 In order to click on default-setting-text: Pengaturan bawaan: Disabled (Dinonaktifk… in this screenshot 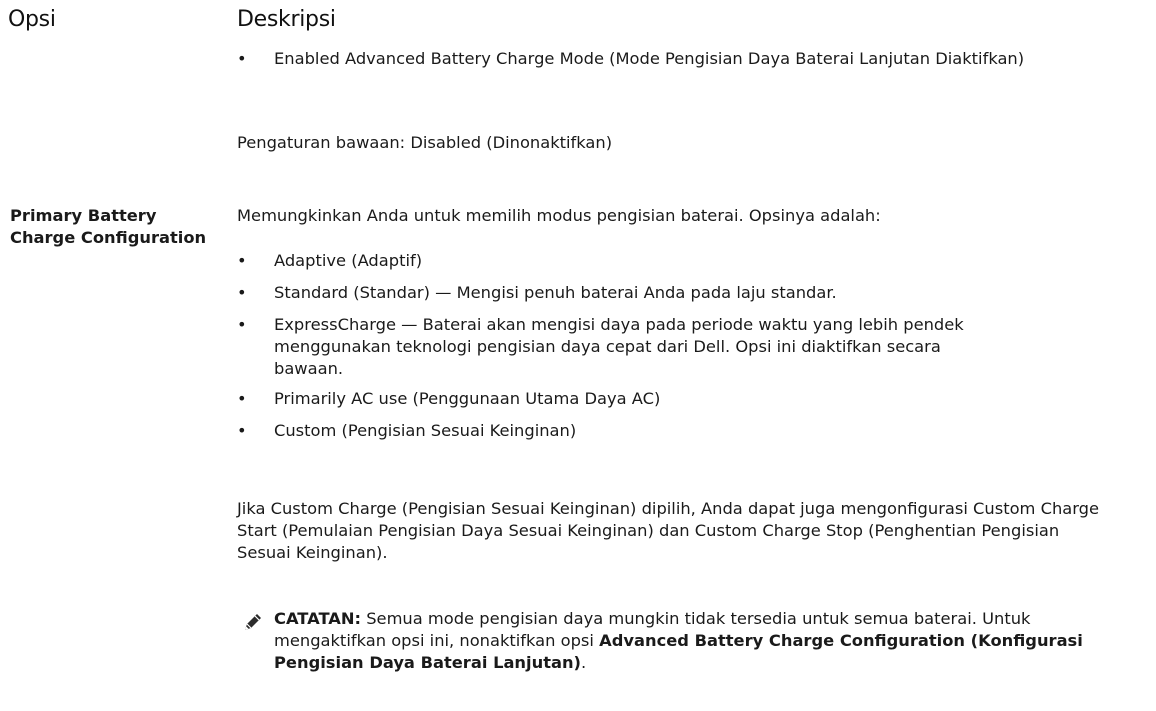, I will do `click(425, 142)`.